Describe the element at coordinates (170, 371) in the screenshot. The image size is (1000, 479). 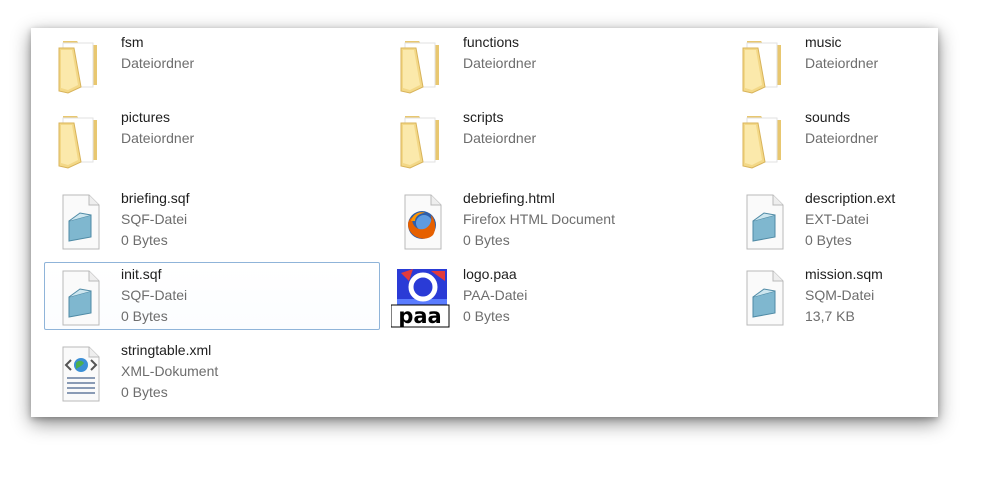
I see `file-type: XML-Dokument` at that location.